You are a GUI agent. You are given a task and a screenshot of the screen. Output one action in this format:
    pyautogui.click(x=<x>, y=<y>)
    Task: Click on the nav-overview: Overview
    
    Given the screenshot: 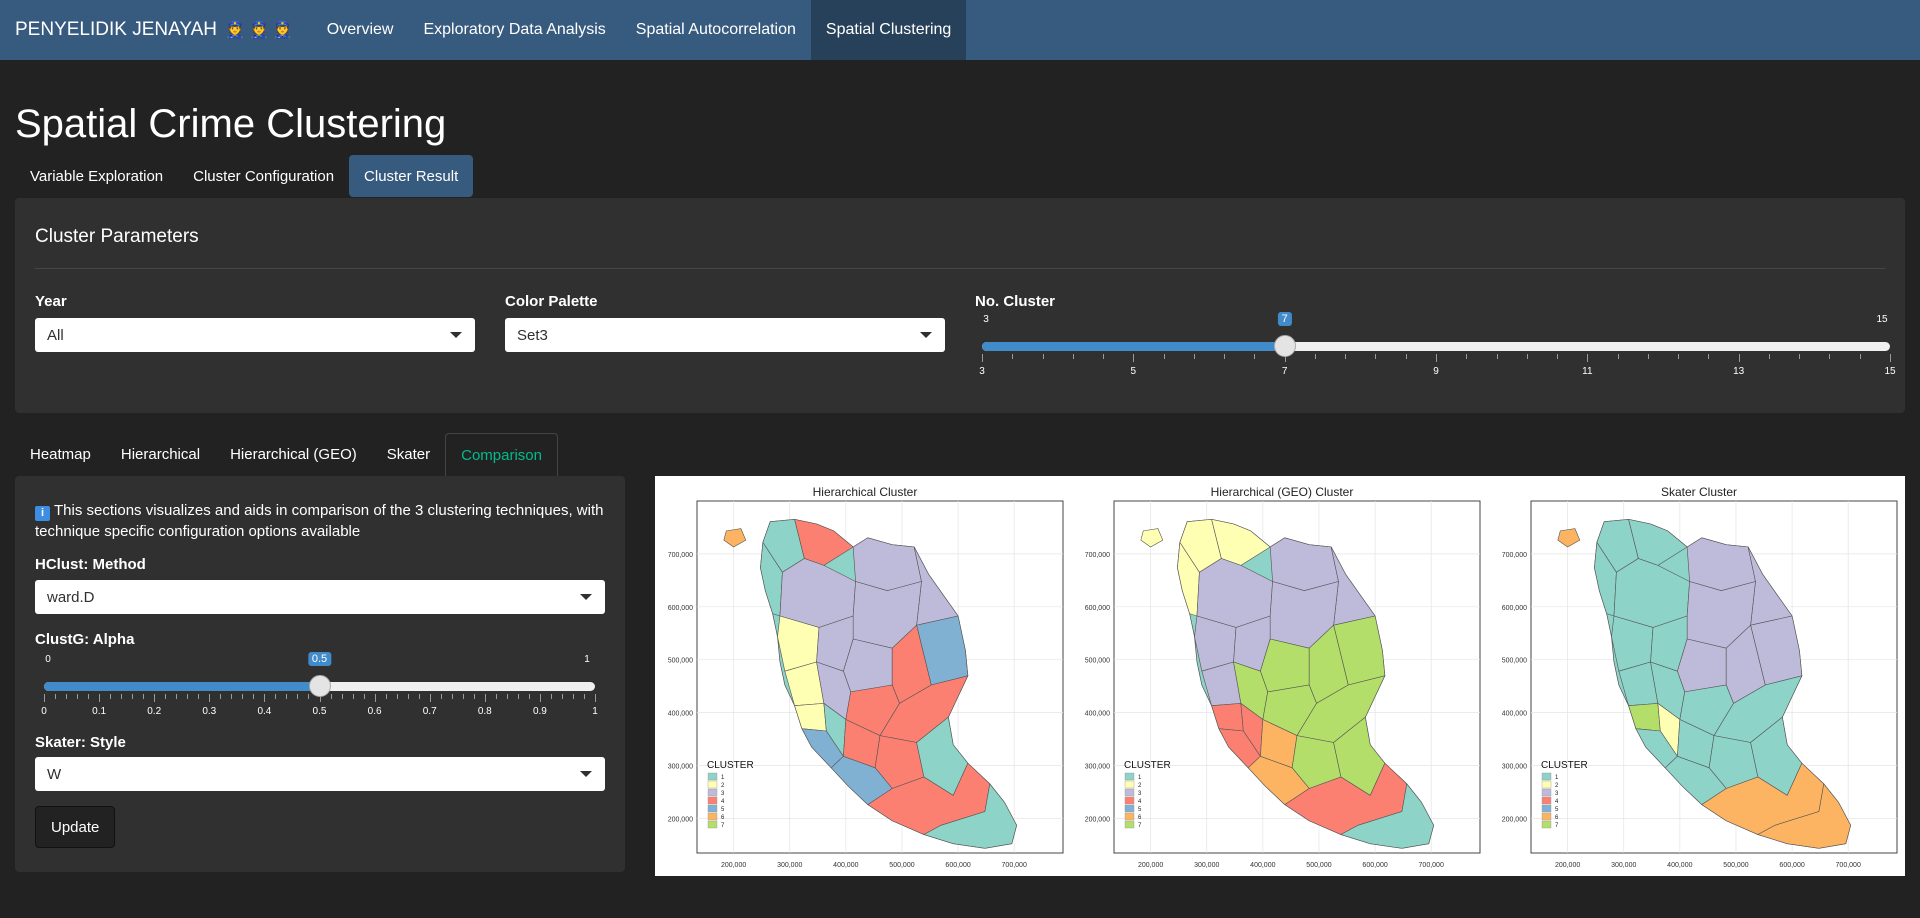 What is the action you would take?
    pyautogui.click(x=360, y=30)
    